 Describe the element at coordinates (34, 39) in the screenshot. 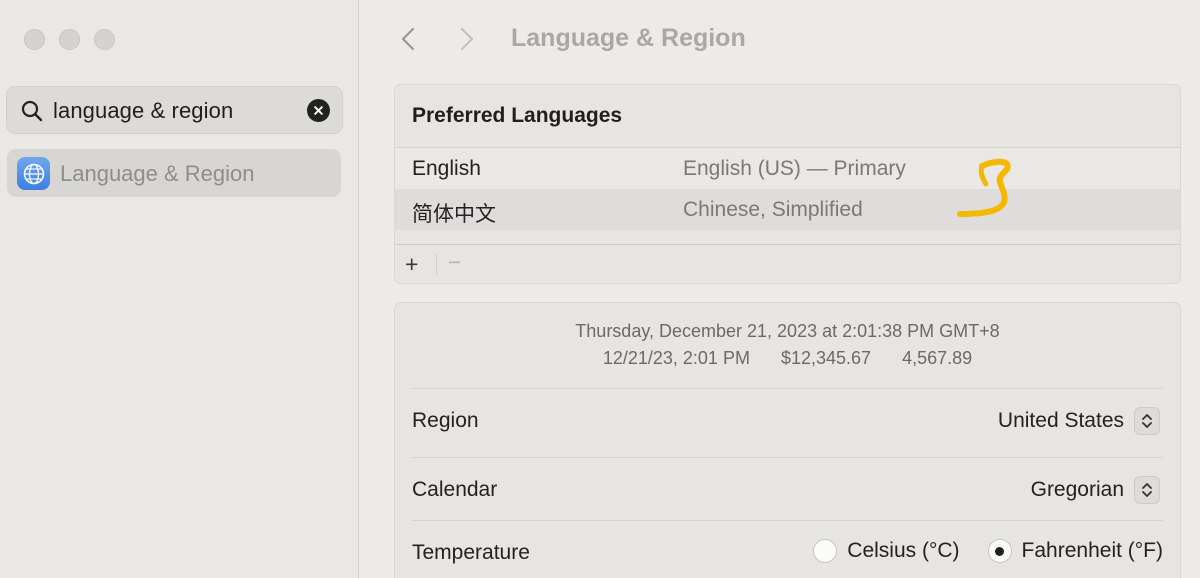

I see `close-window-button` at that location.